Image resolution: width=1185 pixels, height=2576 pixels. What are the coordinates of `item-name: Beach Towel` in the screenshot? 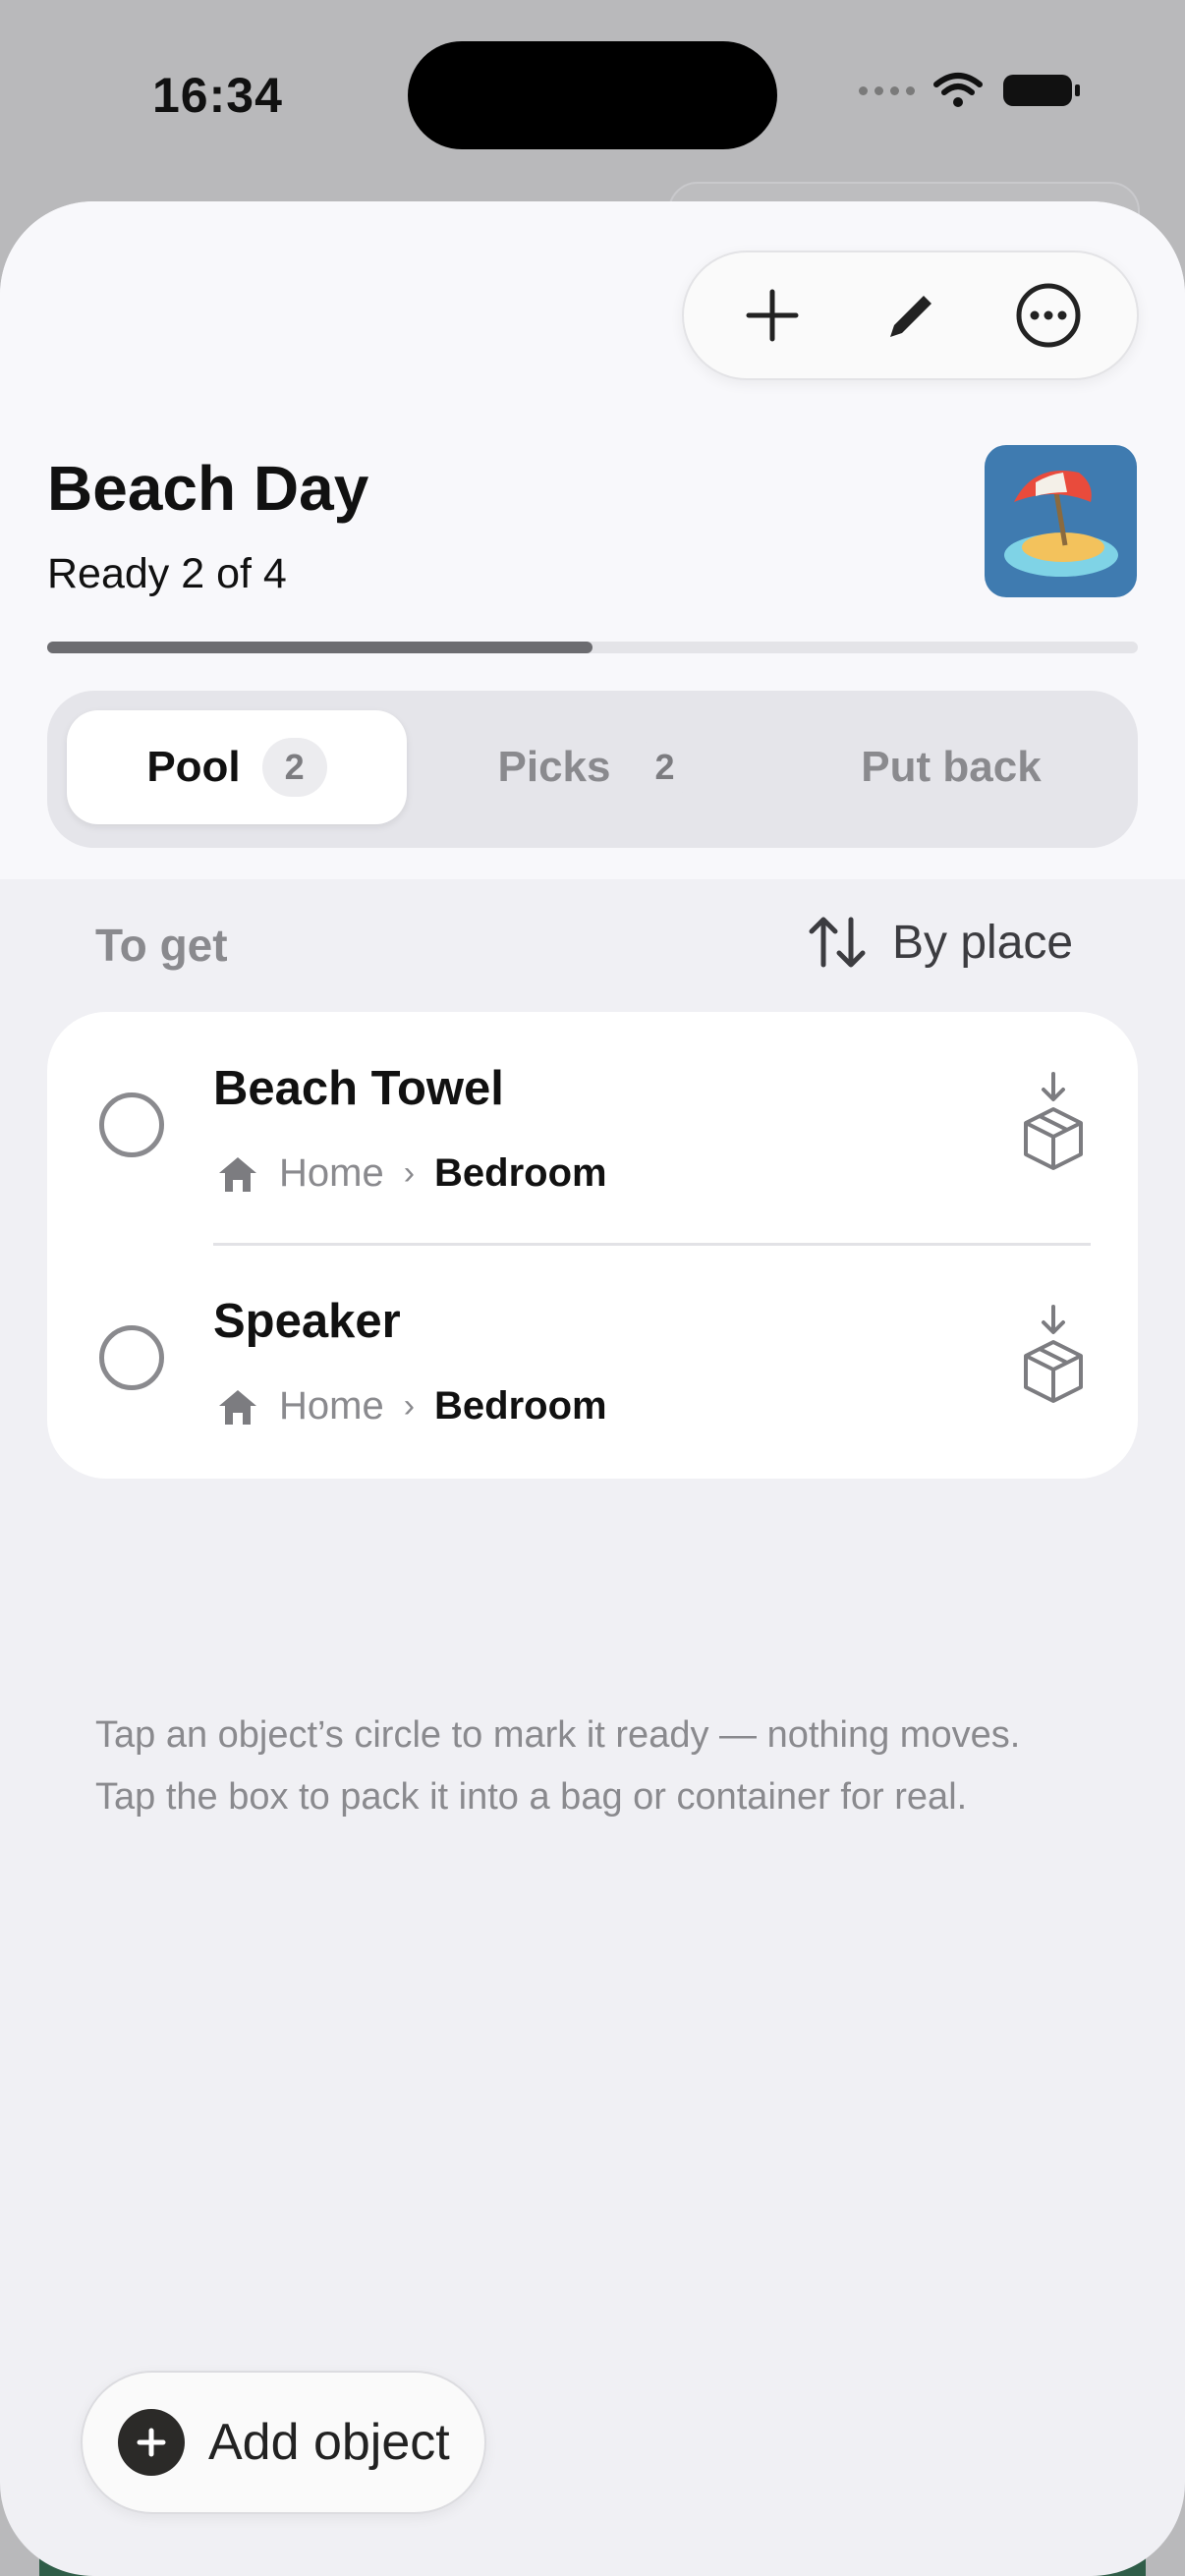 It's located at (358, 1088).